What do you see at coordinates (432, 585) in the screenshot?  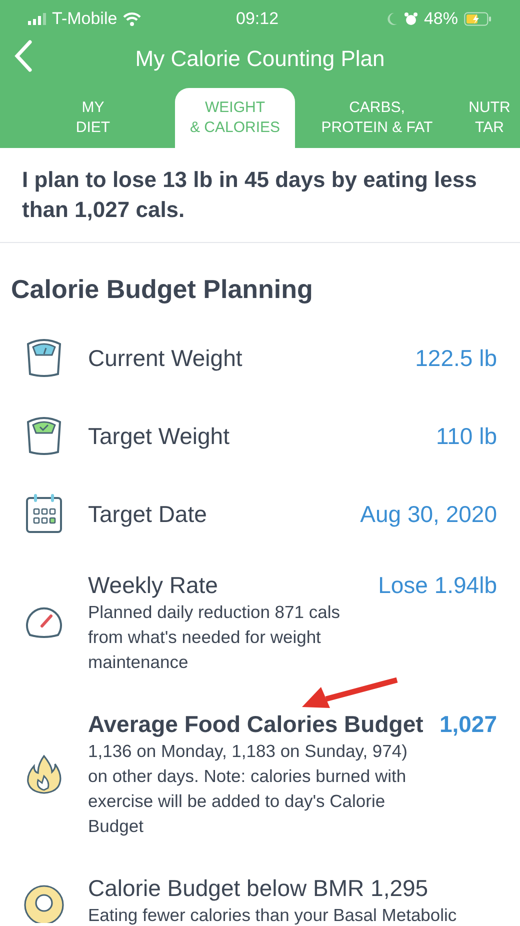 I see `field-value: Lose 1.94lb` at bounding box center [432, 585].